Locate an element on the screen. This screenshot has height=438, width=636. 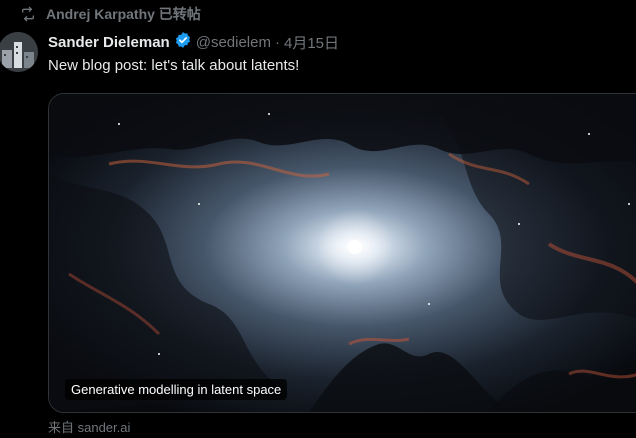
verified-badge-icon is located at coordinates (183, 42).